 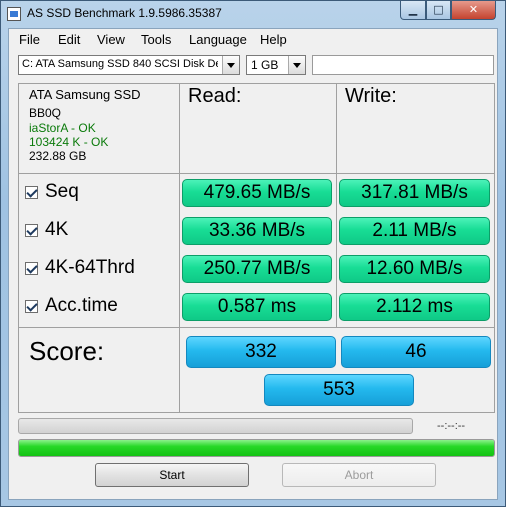 What do you see at coordinates (359, 475) in the screenshot?
I see `abort-button: Abort` at bounding box center [359, 475].